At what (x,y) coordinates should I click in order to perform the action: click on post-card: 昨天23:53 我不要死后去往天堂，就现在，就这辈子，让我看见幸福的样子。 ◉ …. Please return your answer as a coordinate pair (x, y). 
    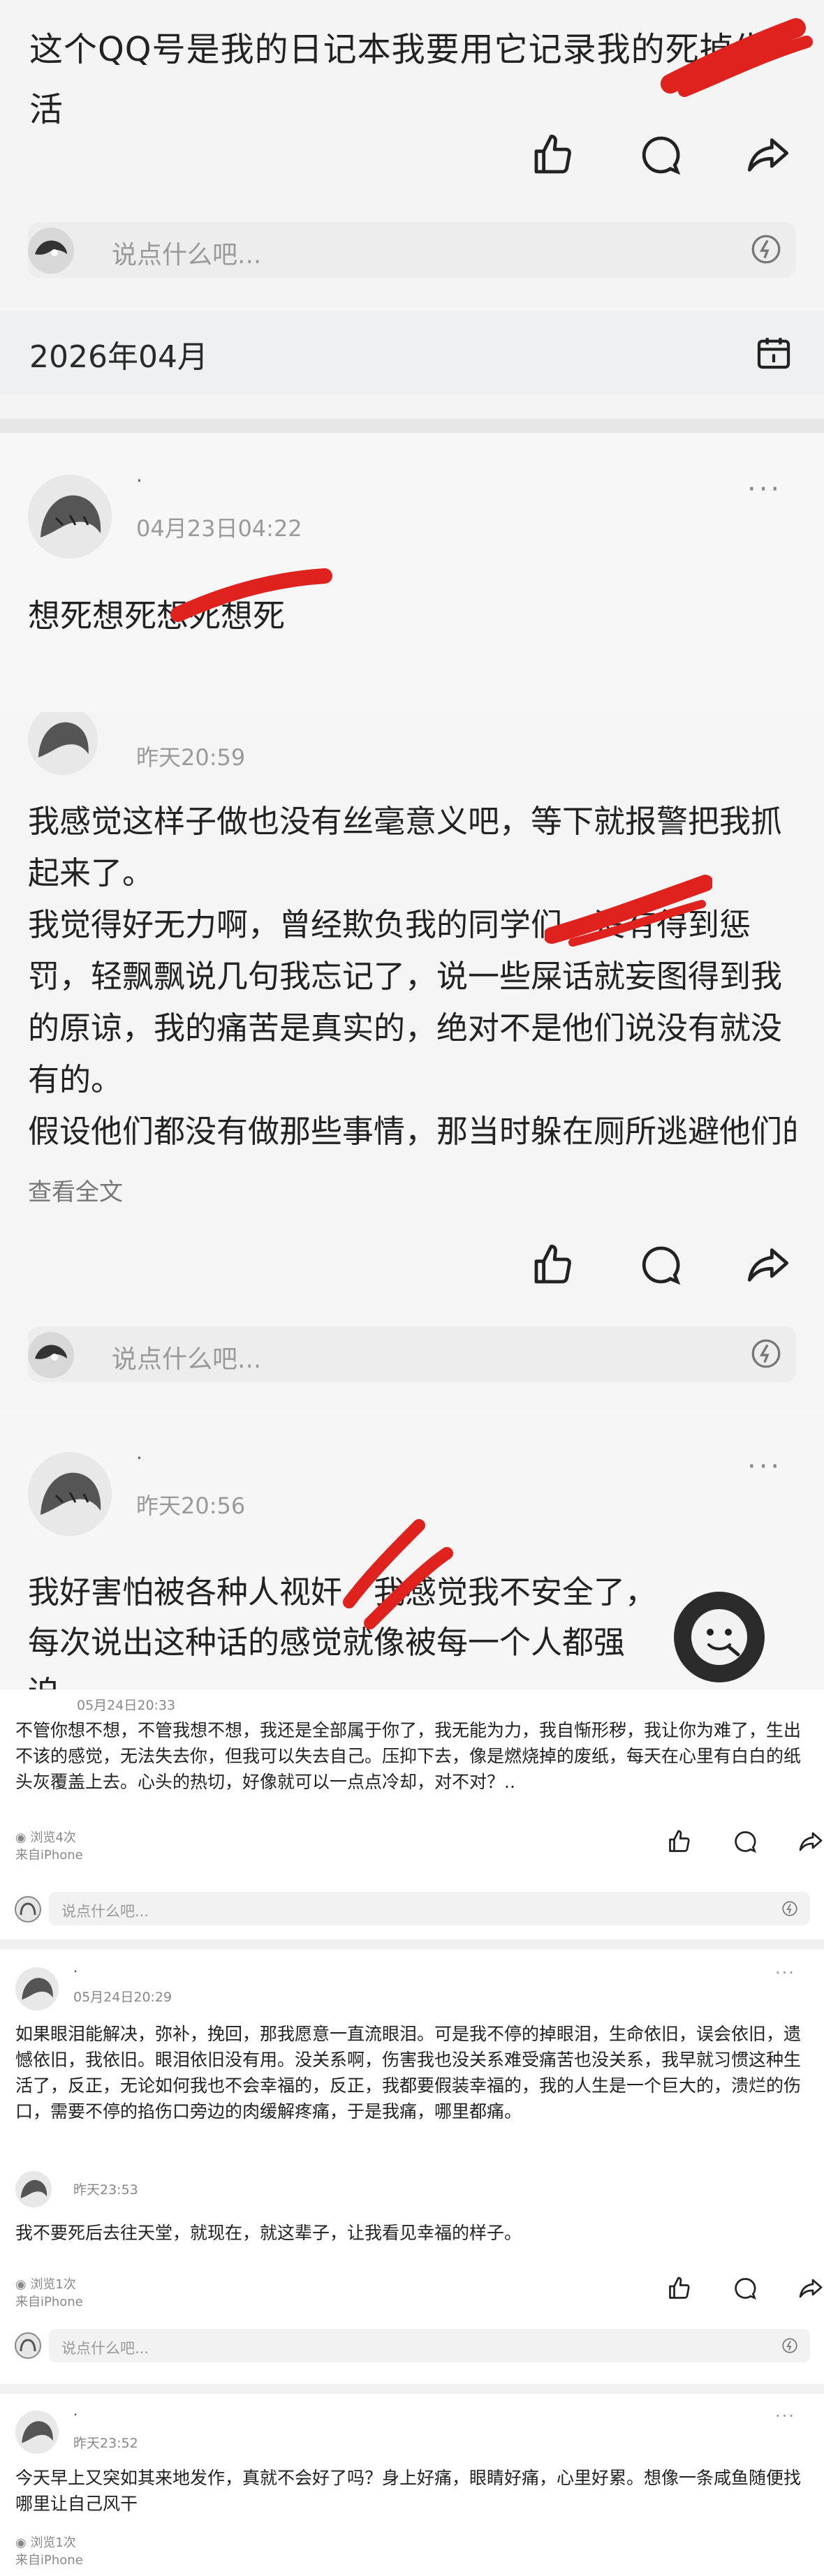
    Looking at the image, I should click on (412, 2272).